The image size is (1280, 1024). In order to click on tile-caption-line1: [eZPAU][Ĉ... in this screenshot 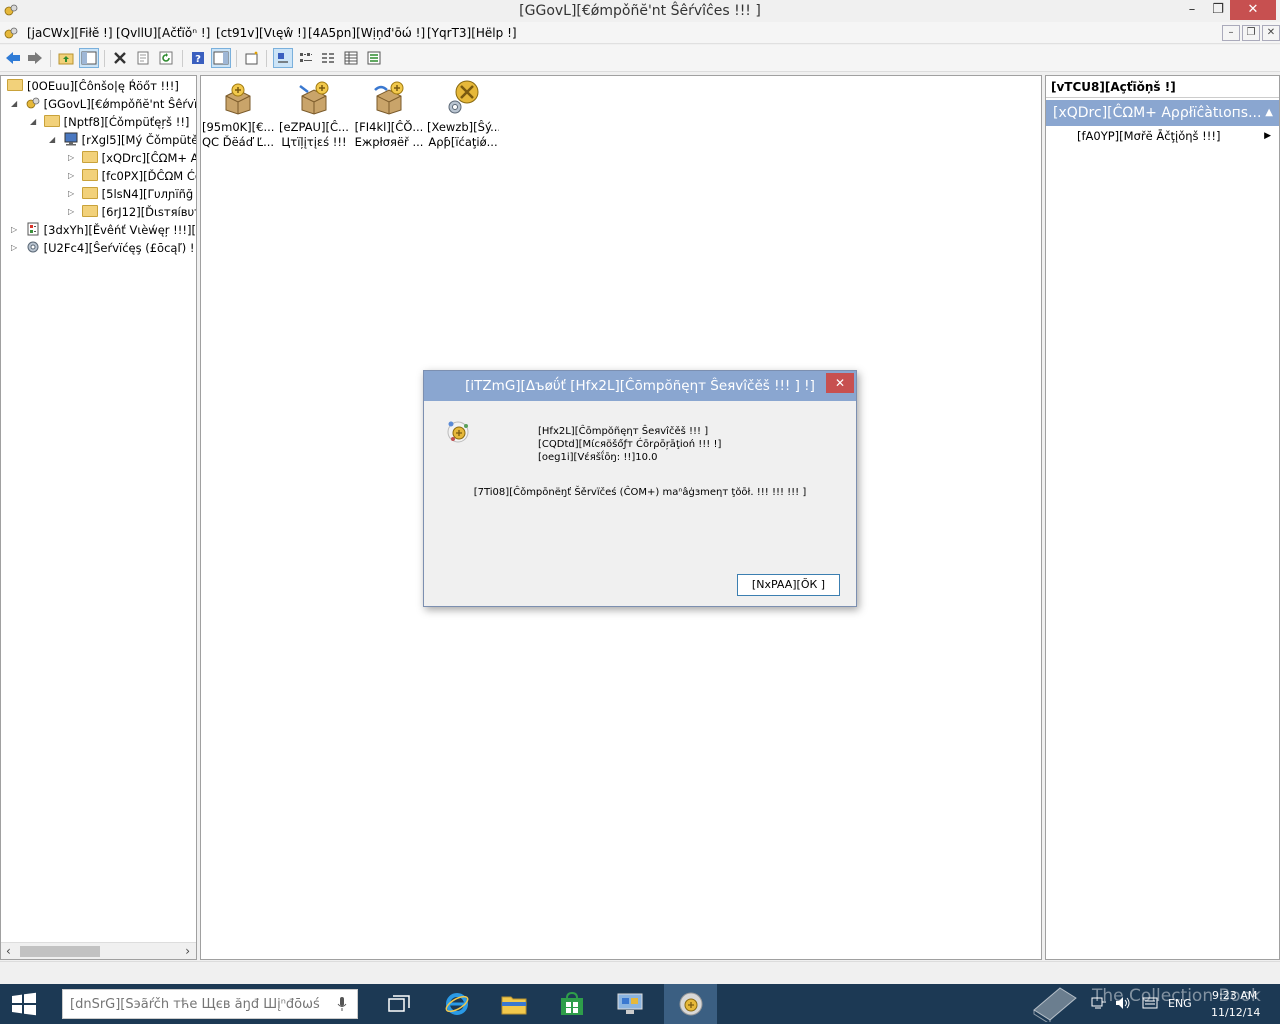, I will do `click(314, 127)`.